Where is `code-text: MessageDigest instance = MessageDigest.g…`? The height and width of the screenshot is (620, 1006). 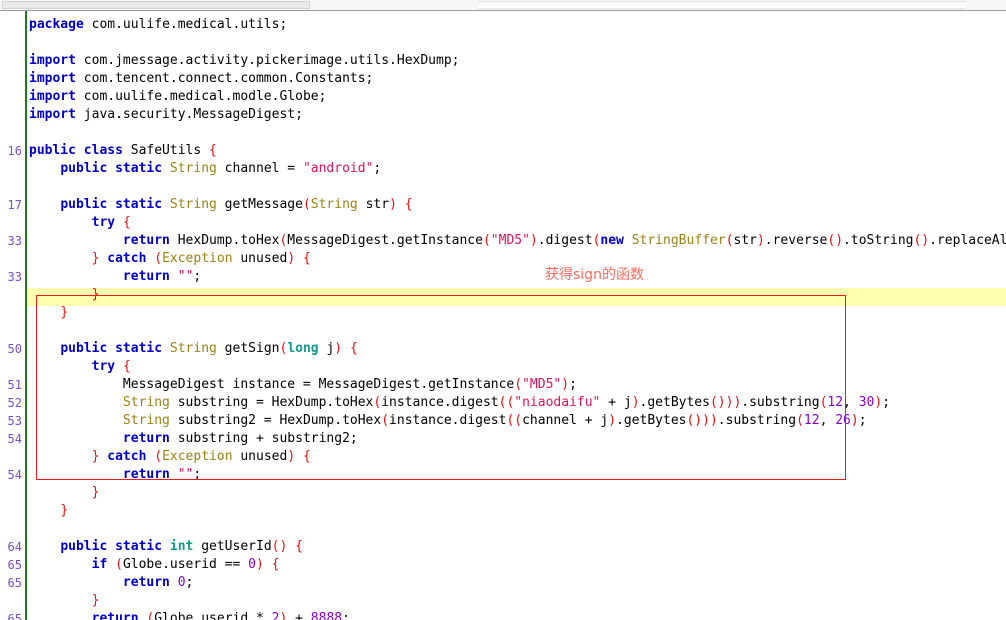 code-text: MessageDigest instance = MessageDigest.g… is located at coordinates (349, 384).